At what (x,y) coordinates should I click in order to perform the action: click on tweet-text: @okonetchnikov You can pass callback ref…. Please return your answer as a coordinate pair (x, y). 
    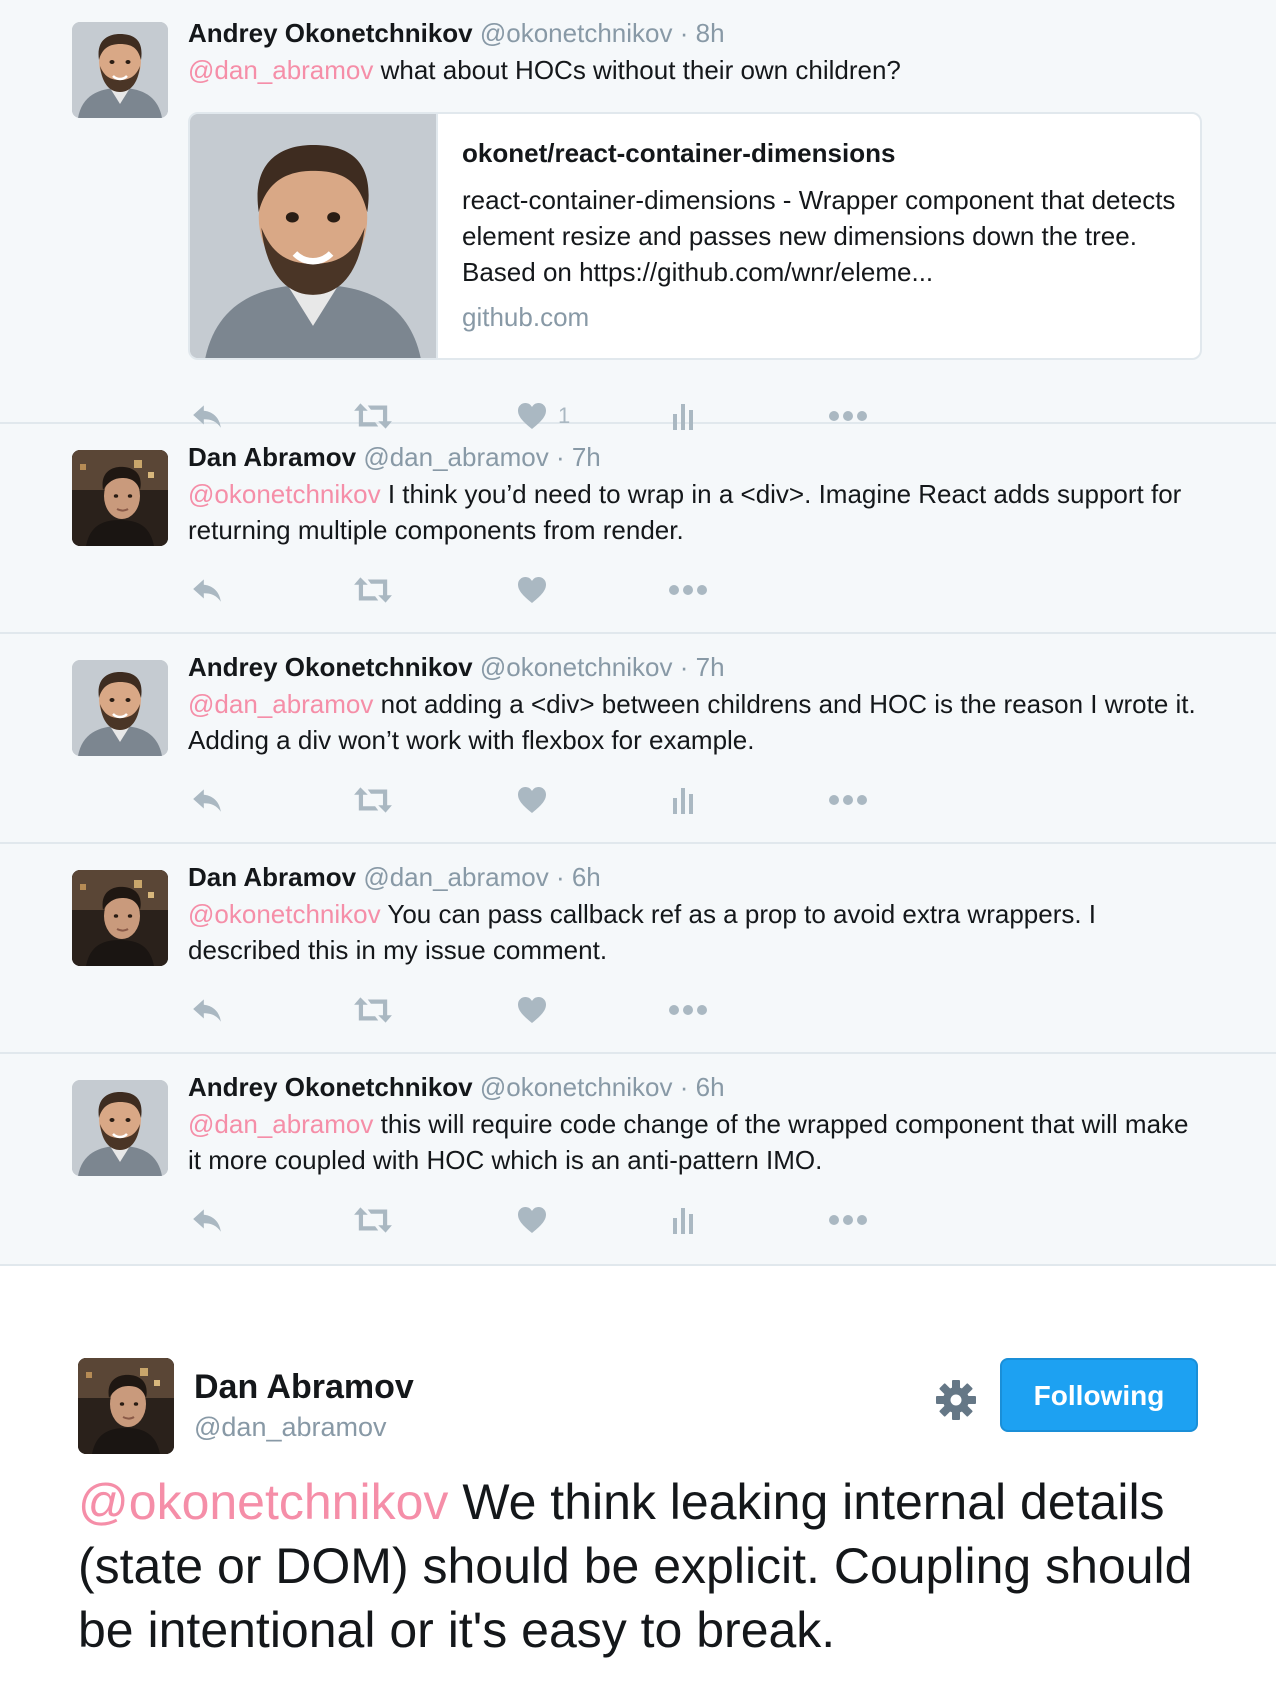
    Looking at the image, I should click on (698, 932).